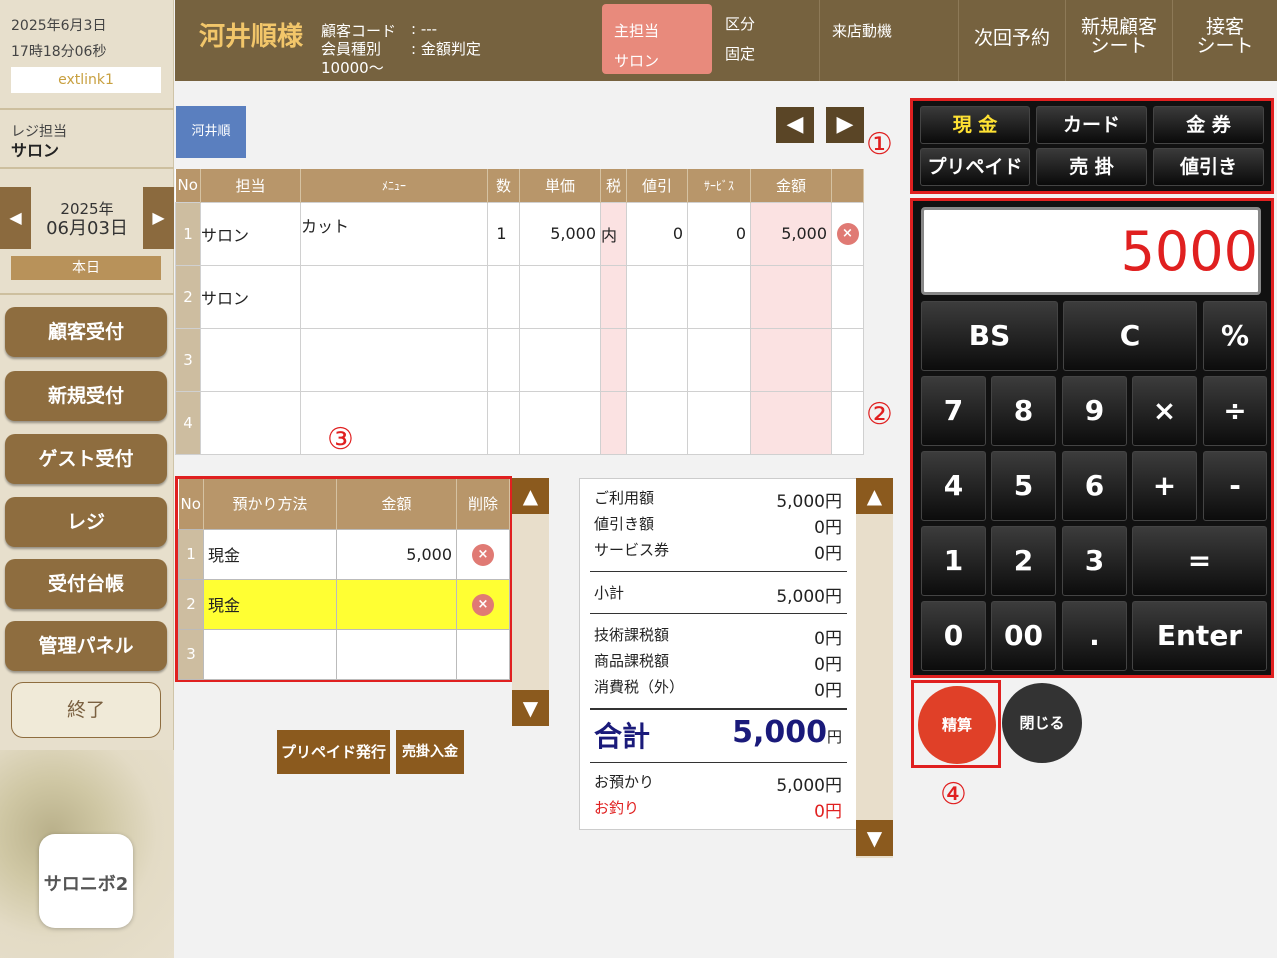  What do you see at coordinates (953, 561) in the screenshot?
I see `key-1: 1` at bounding box center [953, 561].